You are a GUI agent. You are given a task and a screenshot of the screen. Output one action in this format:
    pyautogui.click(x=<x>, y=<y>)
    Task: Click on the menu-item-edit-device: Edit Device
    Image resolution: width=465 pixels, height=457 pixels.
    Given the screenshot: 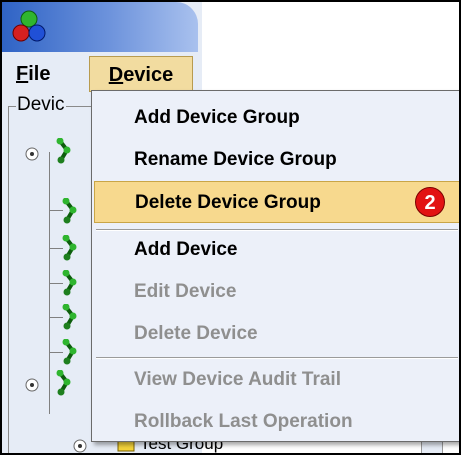 What is the action you would take?
    pyautogui.click(x=185, y=291)
    